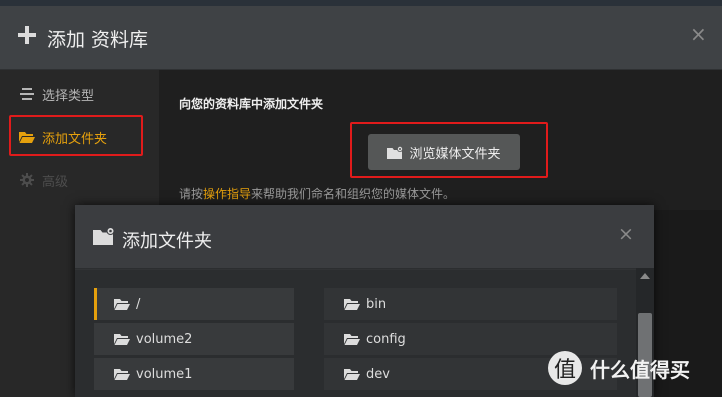 The image size is (722, 397). Describe the element at coordinates (164, 339) in the screenshot. I see `folder-name: volume2` at that location.